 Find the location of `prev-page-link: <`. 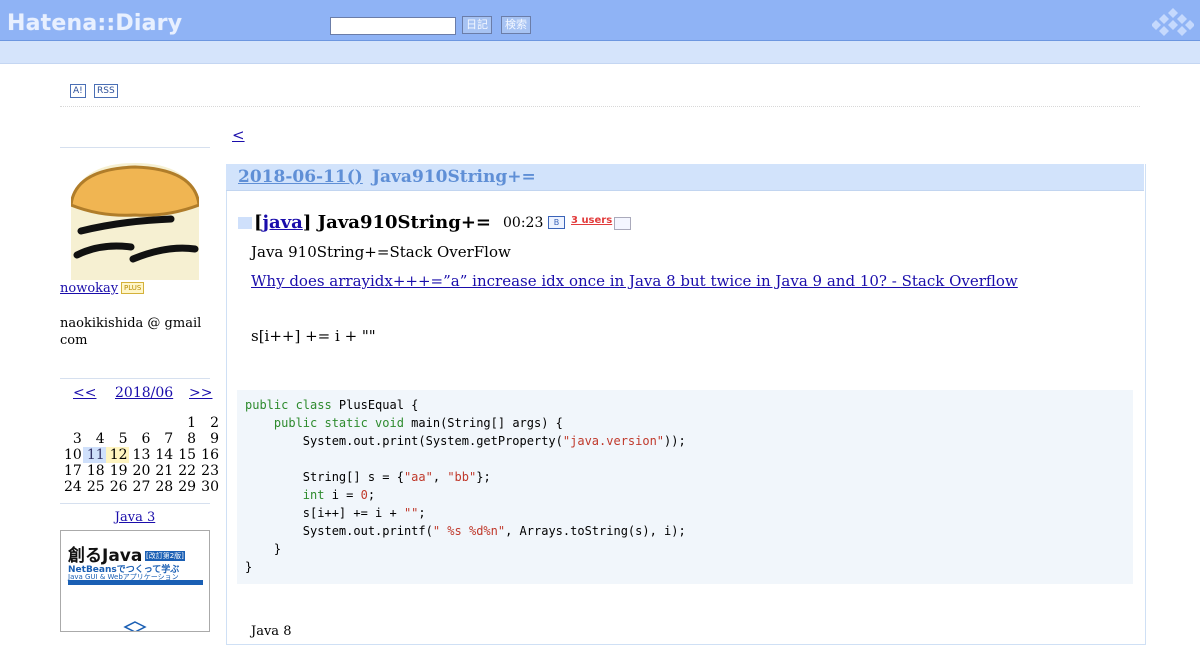

prev-page-link: < is located at coordinates (238, 135).